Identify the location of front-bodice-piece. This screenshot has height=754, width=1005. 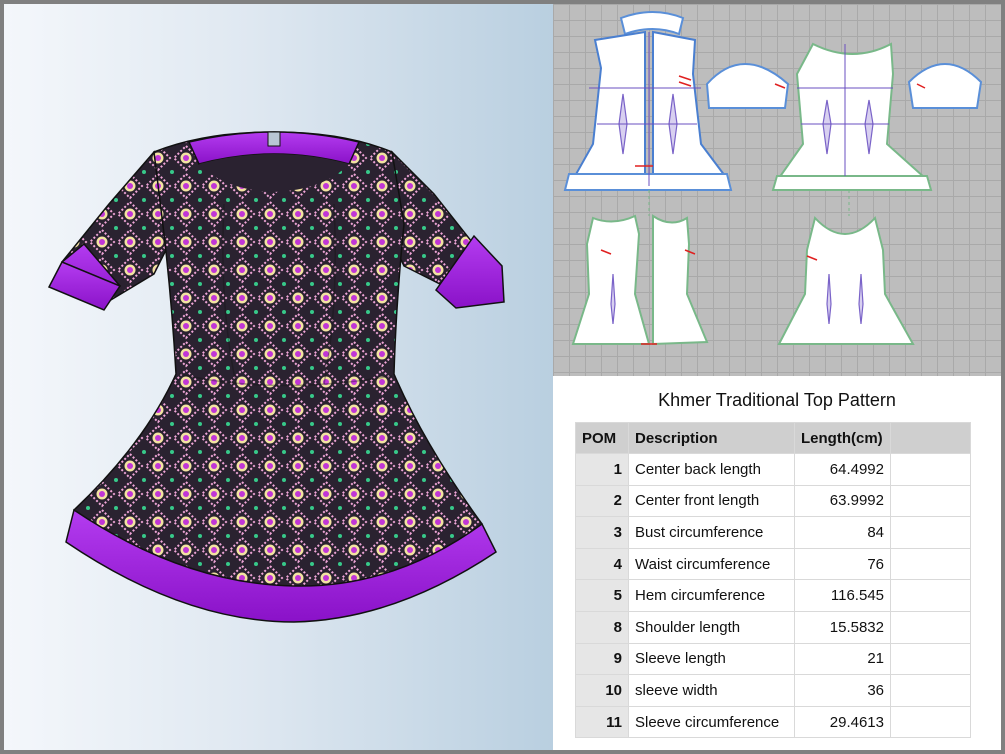
(852, 110).